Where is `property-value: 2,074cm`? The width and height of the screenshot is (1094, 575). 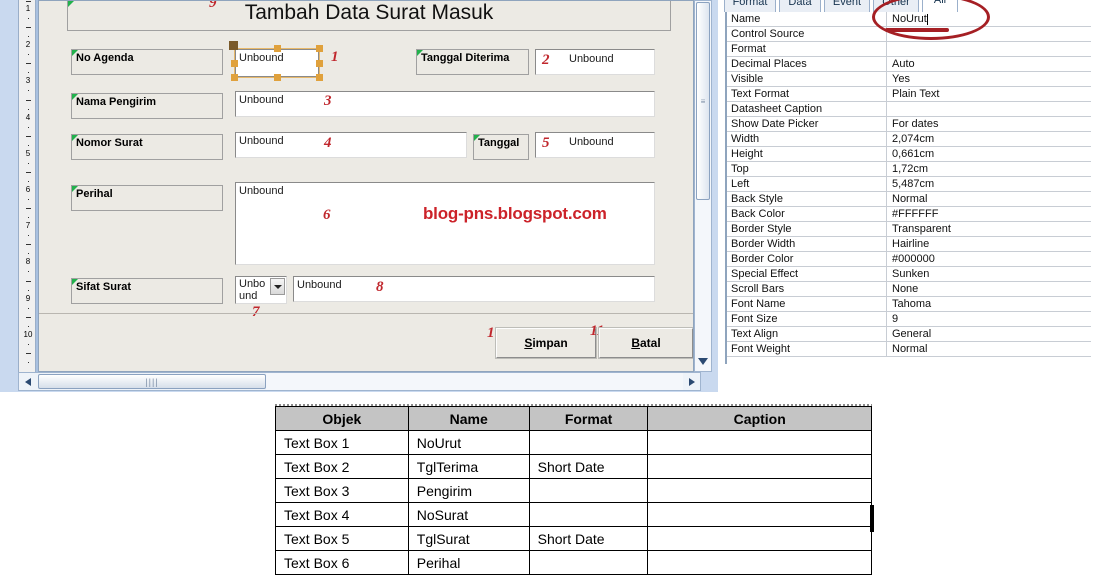 property-value: 2,074cm is located at coordinates (989, 139).